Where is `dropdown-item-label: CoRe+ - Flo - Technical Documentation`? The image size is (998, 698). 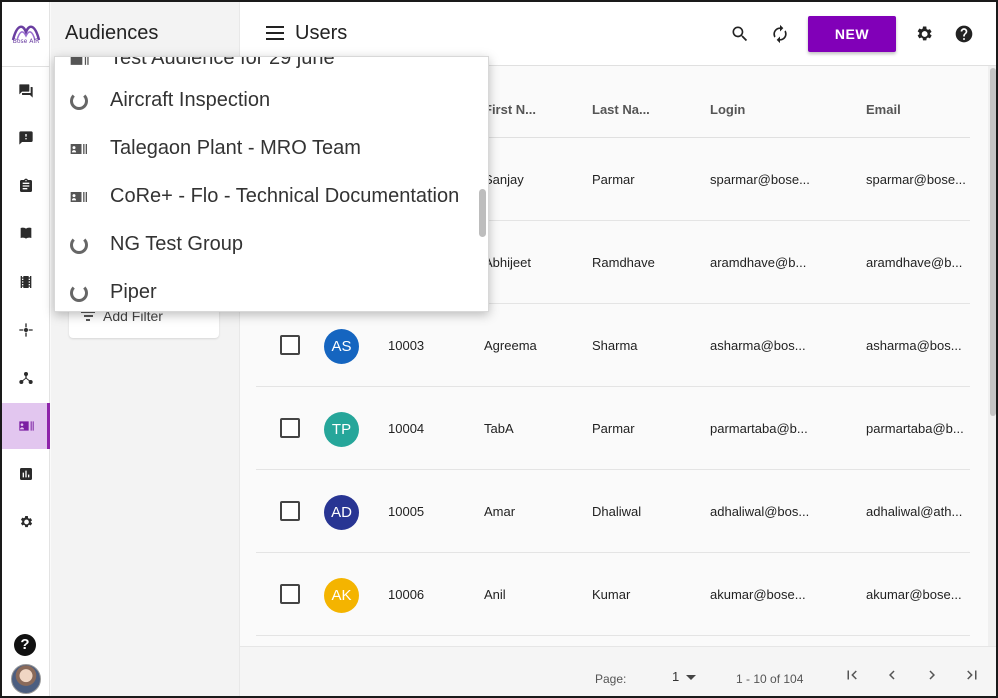
dropdown-item-label: CoRe+ - Flo - Technical Documentation is located at coordinates (285, 196).